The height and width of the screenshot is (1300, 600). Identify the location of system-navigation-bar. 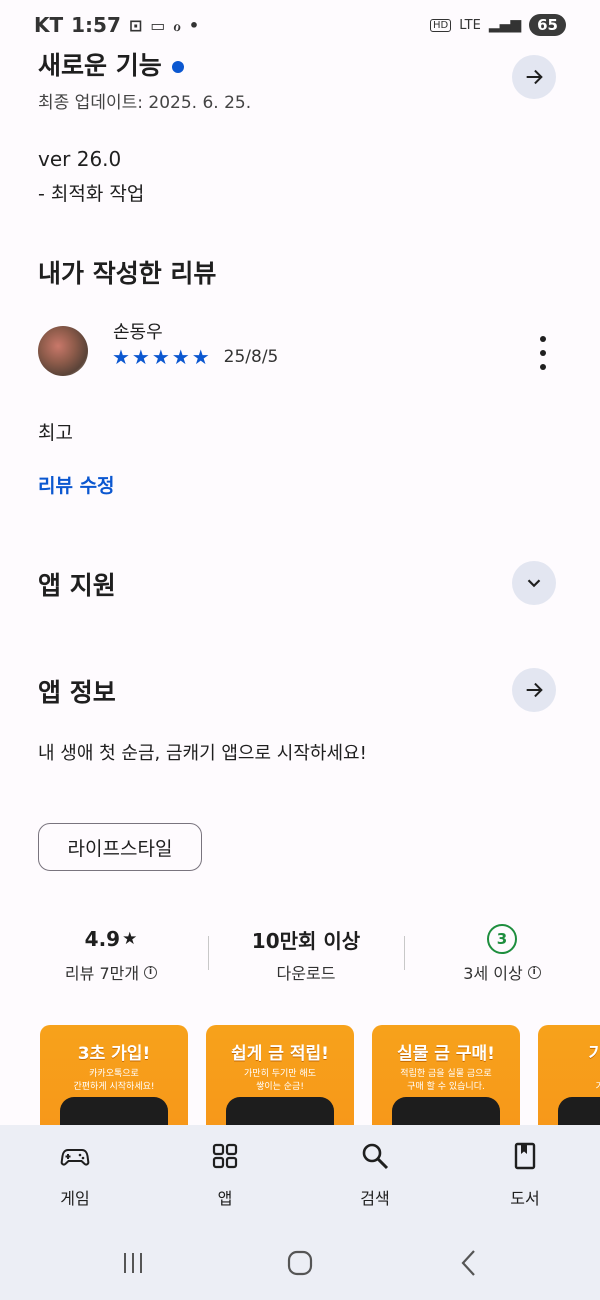
(300, 1265).